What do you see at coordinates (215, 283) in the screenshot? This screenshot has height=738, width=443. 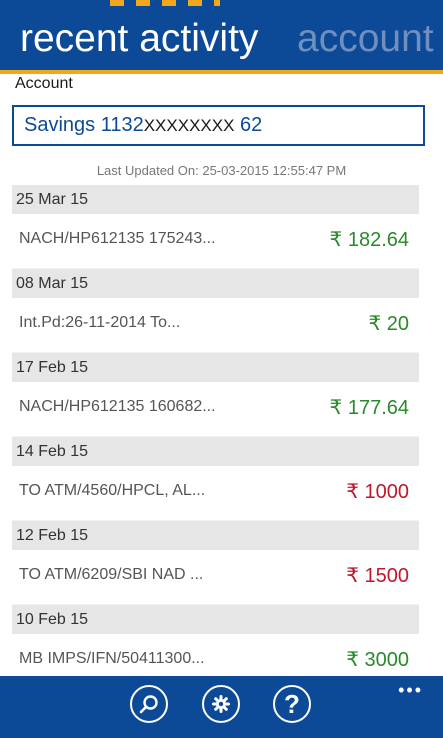 I see `date-header: 08 Mar 15` at bounding box center [215, 283].